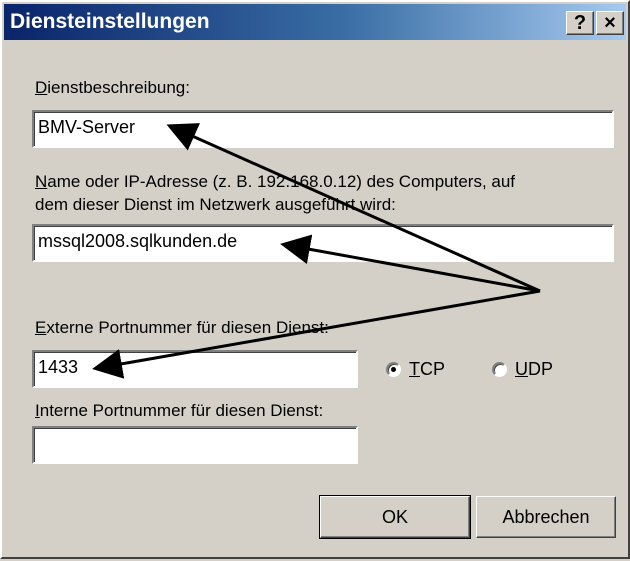 Image resolution: width=630 pixels, height=561 pixels. What do you see at coordinates (316, 334) in the screenshot?
I see `arrow-to-port` at bounding box center [316, 334].